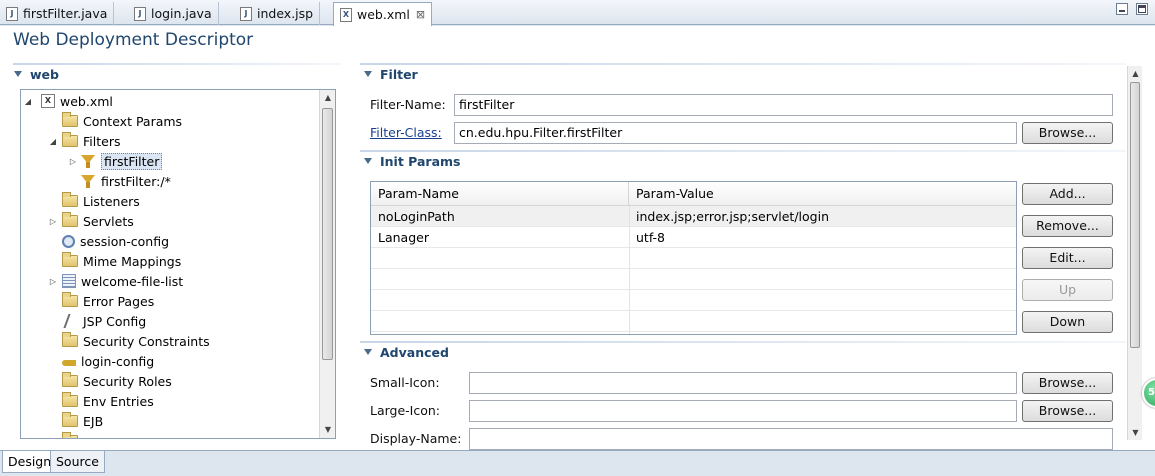 The height and width of the screenshot is (476, 1155). I want to click on tree-item-security-roles: Security Roles, so click(117, 381).